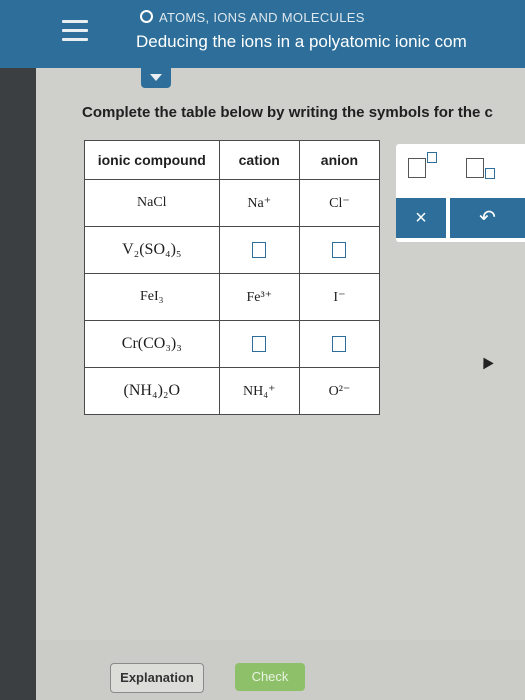  I want to click on table-header-row: ionic compound cation anion, so click(232, 160).